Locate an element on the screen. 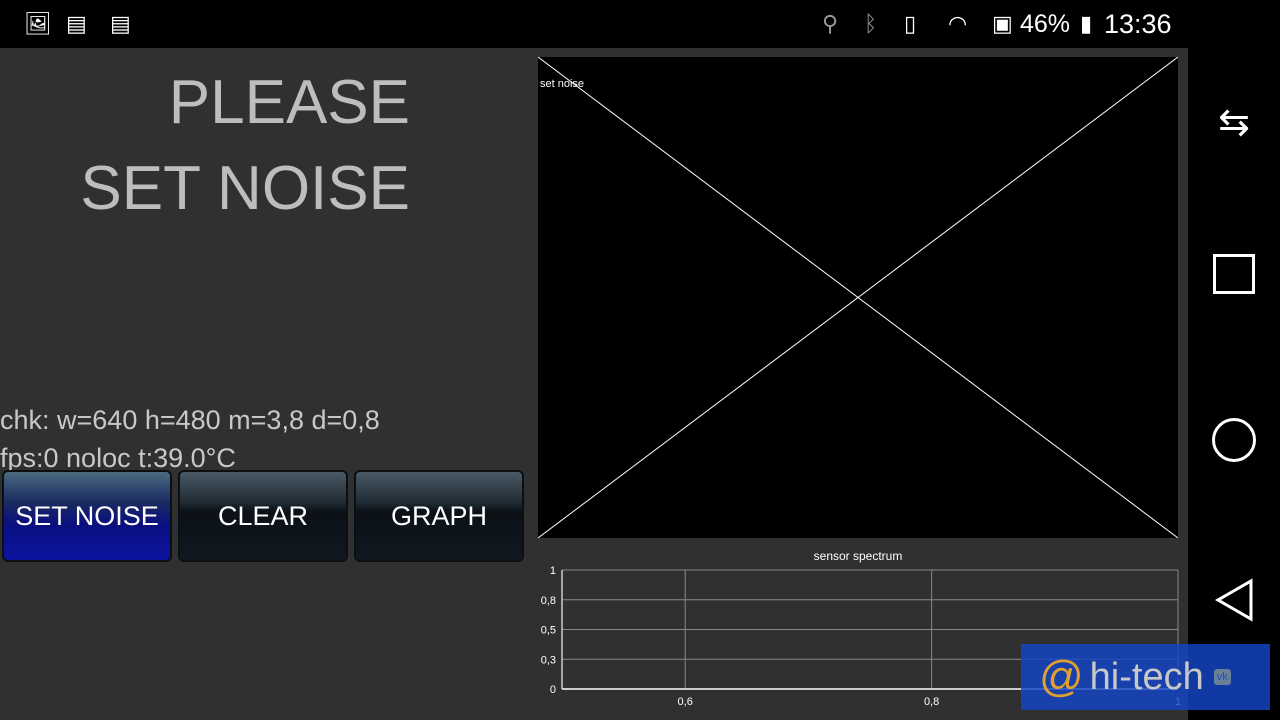  rotate-icon: ⇆ is located at coordinates (1234, 122).